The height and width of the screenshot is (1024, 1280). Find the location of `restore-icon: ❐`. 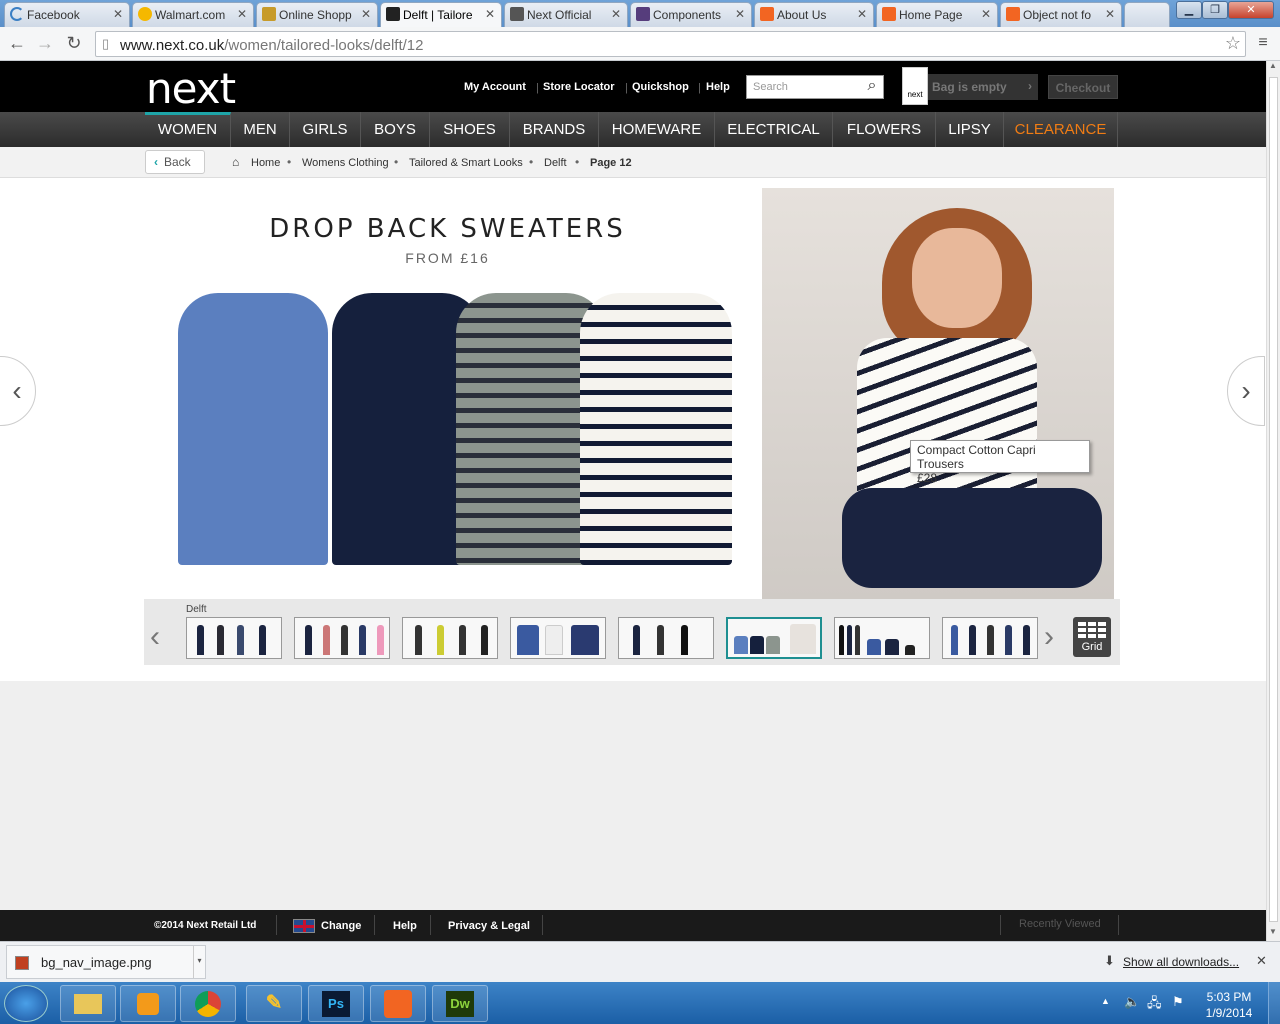

restore-icon: ❐ is located at coordinates (1215, 10).